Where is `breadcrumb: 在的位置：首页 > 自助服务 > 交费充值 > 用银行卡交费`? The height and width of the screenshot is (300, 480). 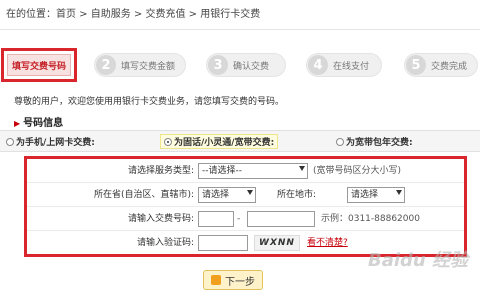 breadcrumb: 在的位置：首页 > 自助服务 > 交费充值 > 用银行卡交费 is located at coordinates (240, 15).